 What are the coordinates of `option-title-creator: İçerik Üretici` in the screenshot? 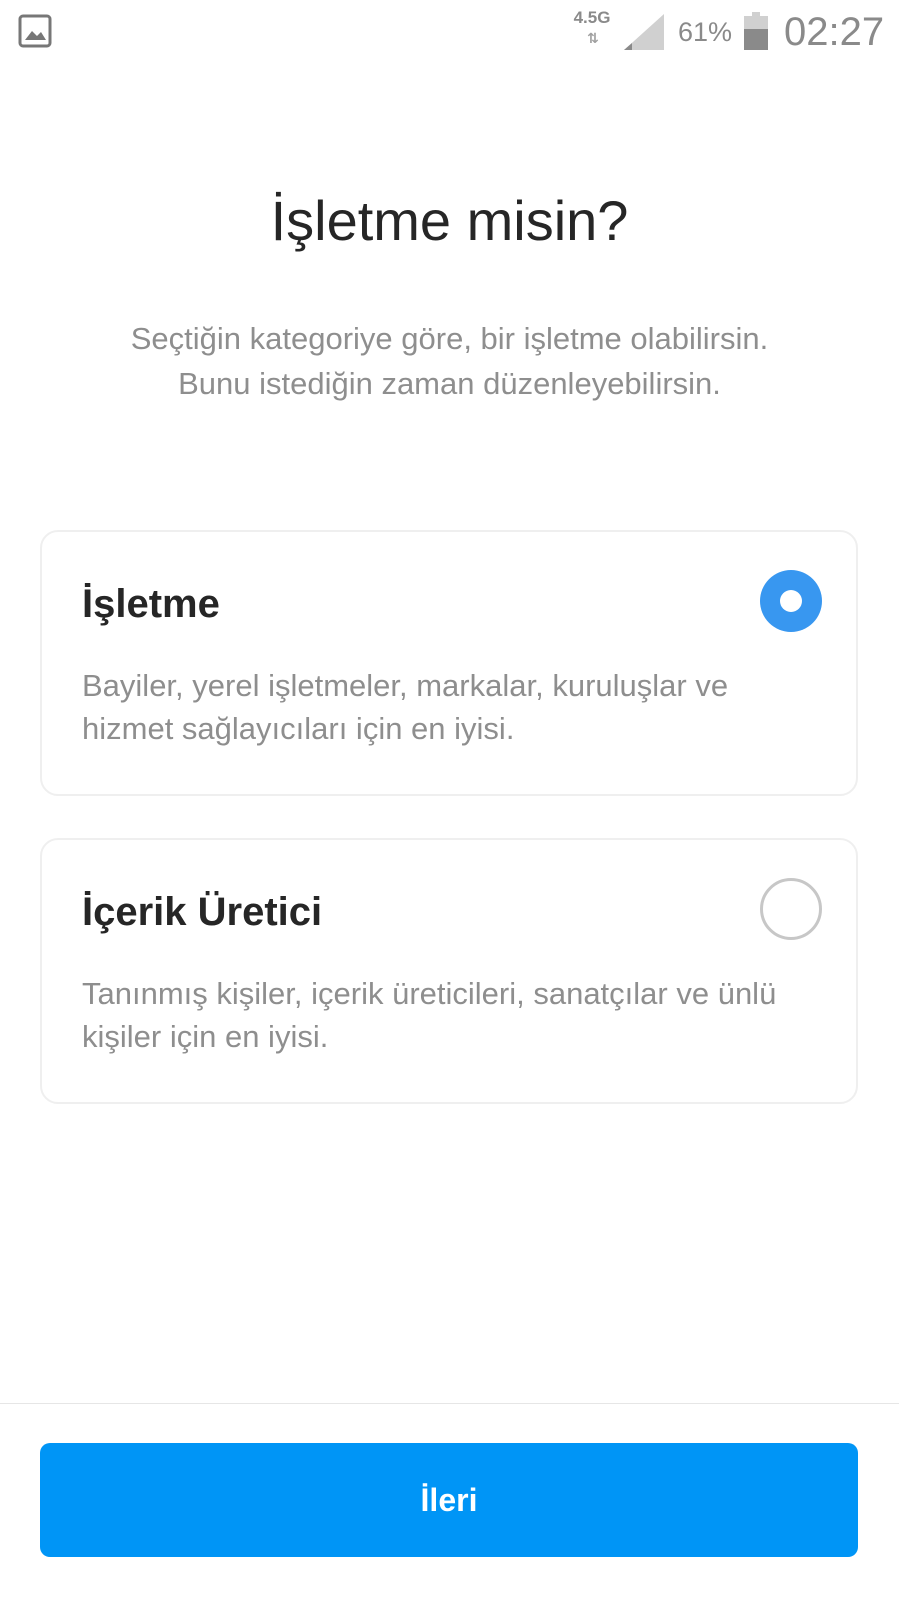 It's located at (202, 912).